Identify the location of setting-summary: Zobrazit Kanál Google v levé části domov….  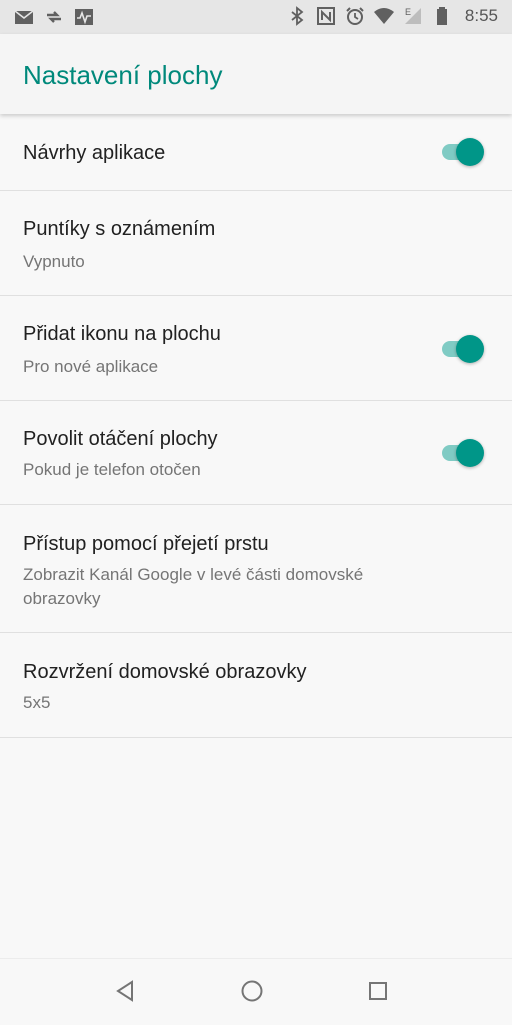
(193, 586).